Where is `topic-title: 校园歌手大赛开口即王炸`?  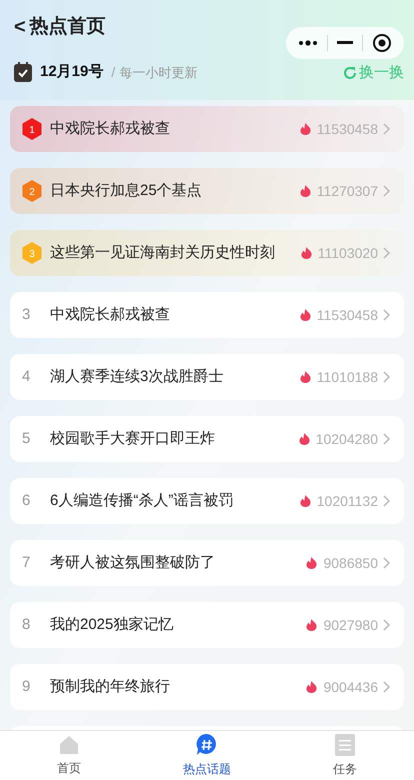
topic-title: 校园歌手大赛开口即王炸 is located at coordinates (133, 438).